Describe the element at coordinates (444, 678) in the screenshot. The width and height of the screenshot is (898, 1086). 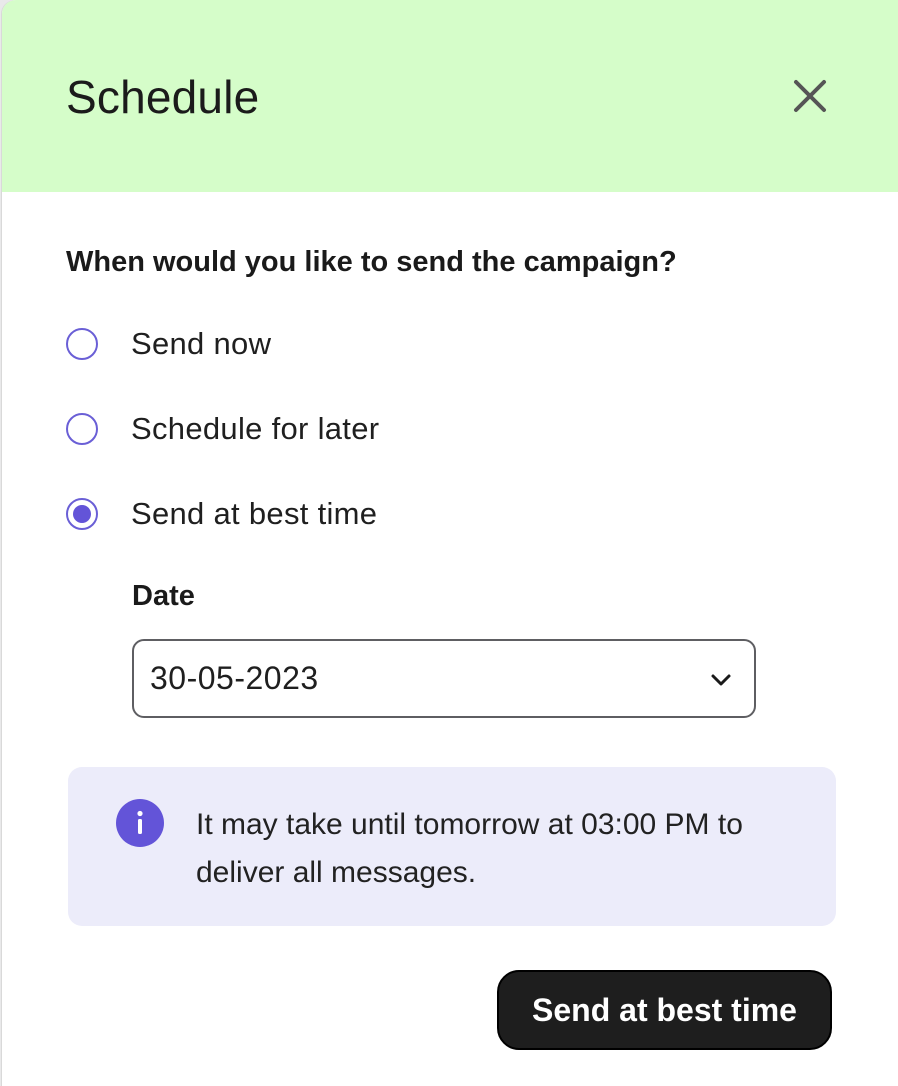
I see `date-select: 30-05-2023` at that location.